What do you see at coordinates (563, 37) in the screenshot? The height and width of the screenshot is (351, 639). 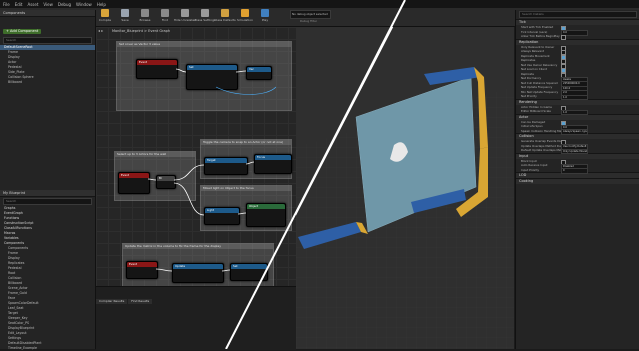 I see `property-checkbox` at bounding box center [563, 37].